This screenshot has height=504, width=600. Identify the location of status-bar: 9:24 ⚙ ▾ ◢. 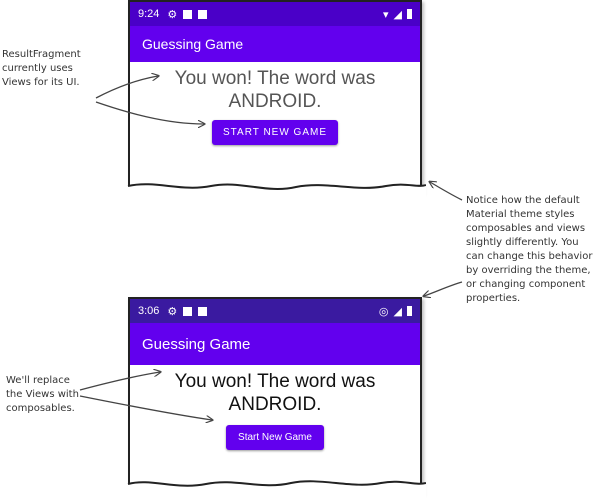
(275, 14).